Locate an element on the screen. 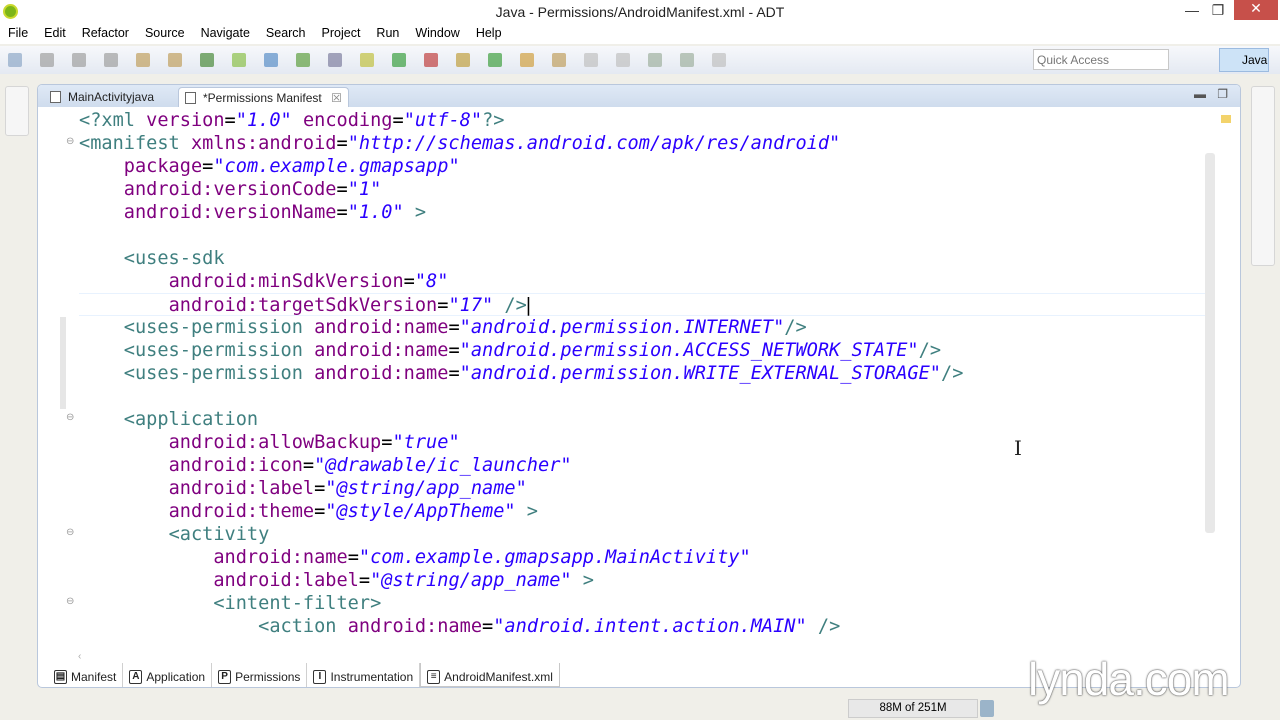 The width and height of the screenshot is (1280, 720). menu-project: Project is located at coordinates (341, 34).